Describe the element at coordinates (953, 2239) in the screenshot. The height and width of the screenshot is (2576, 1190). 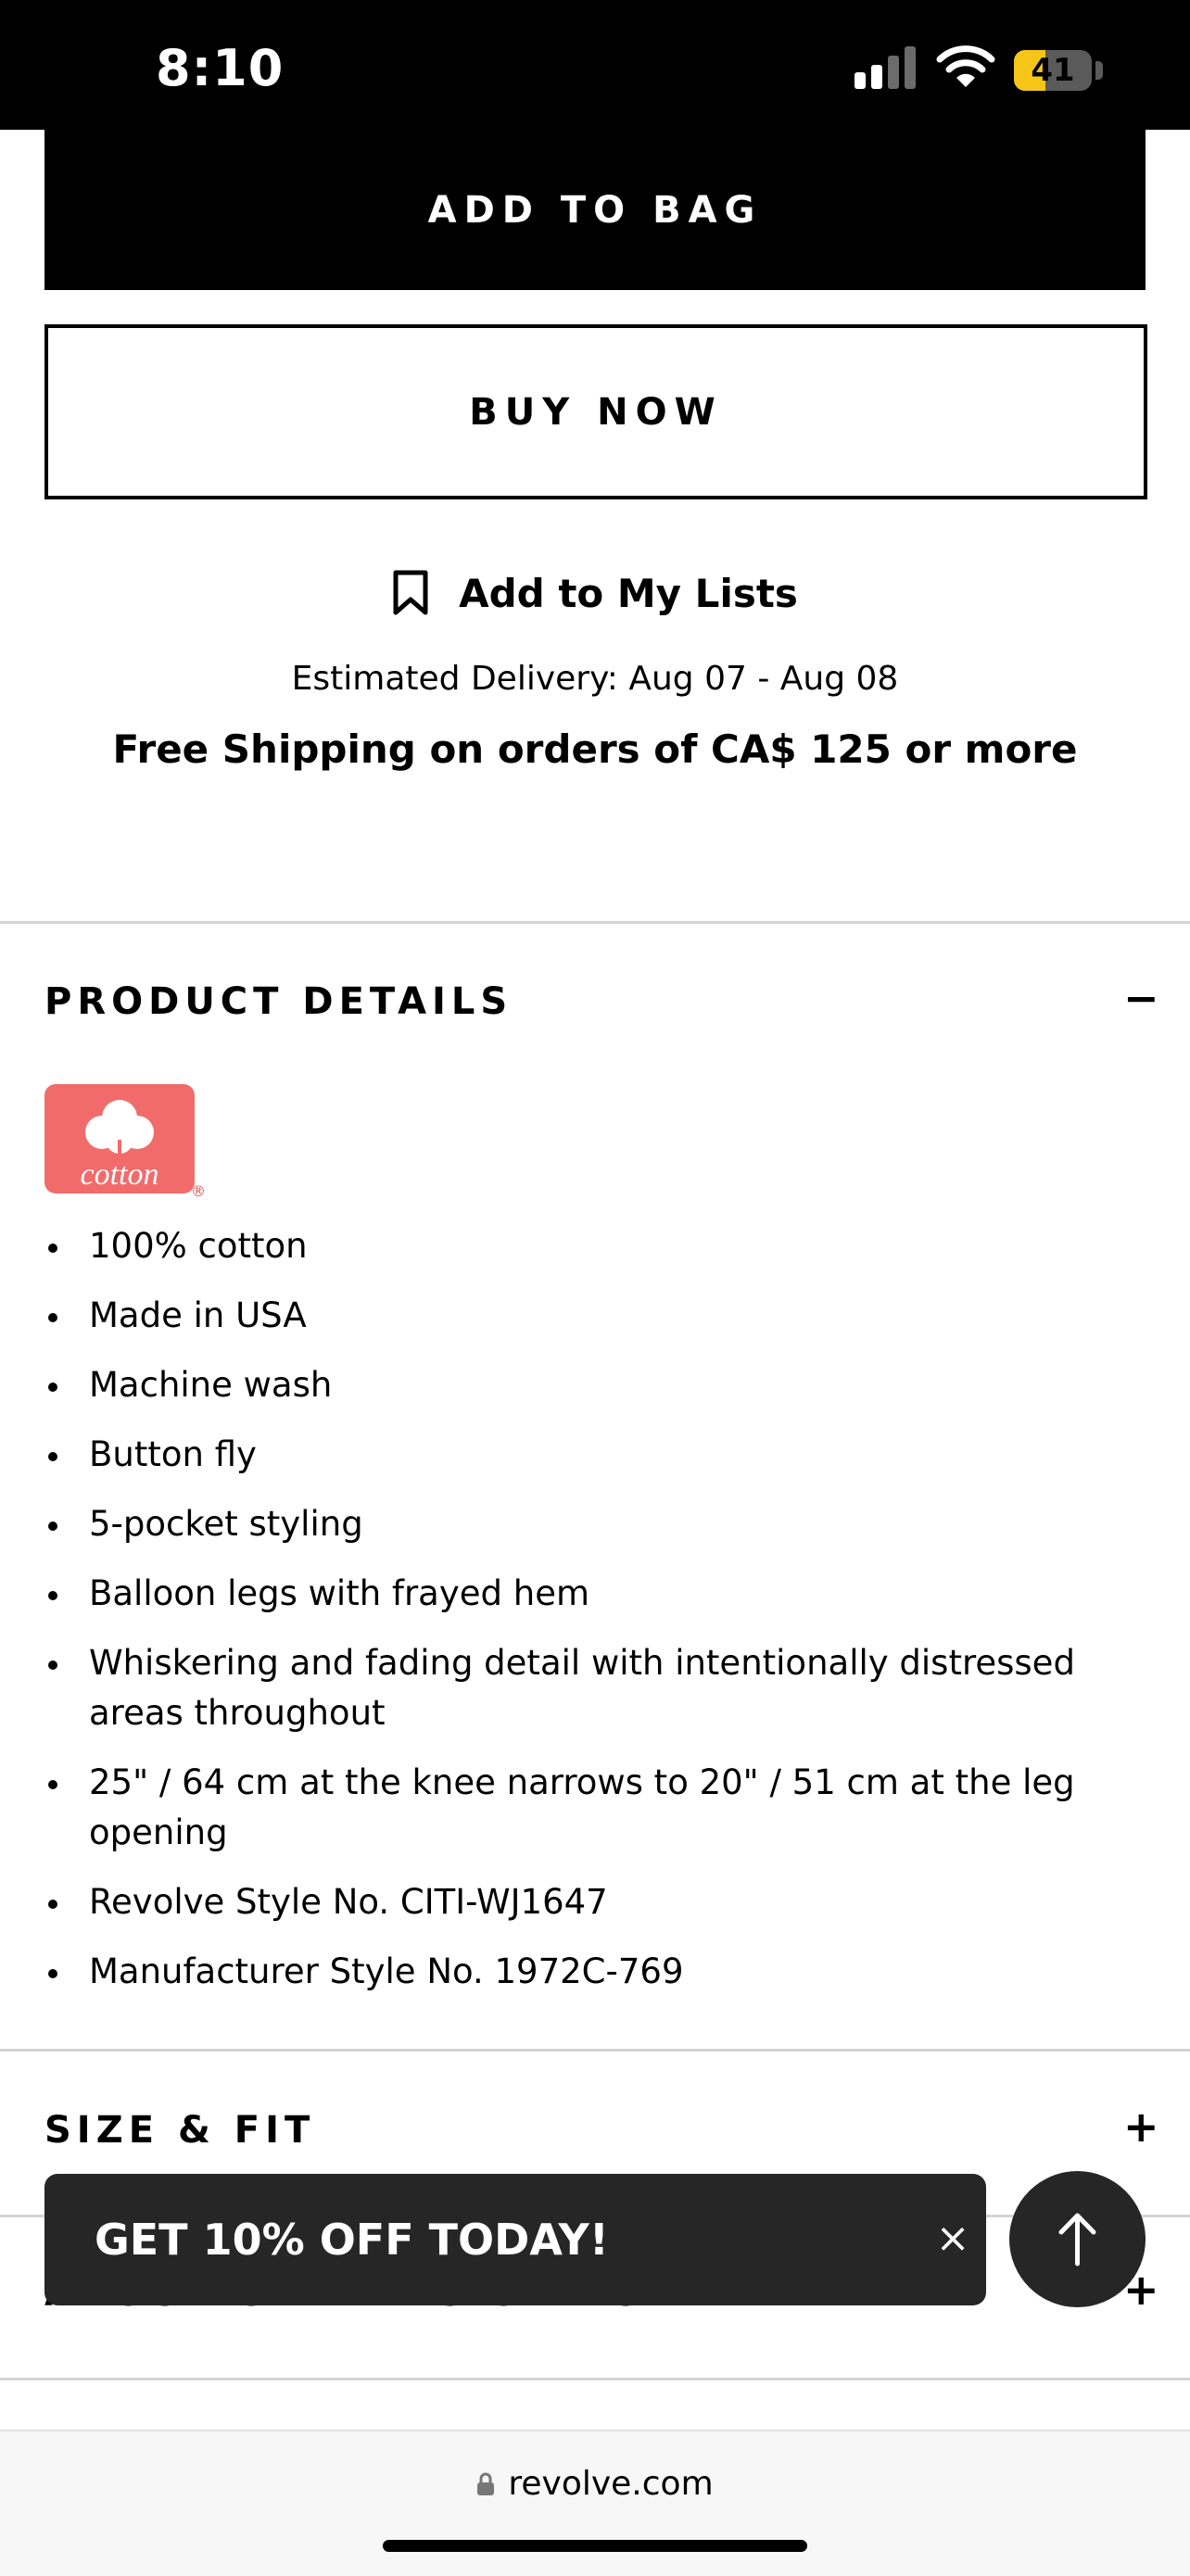
I see `close-icon: ×` at that location.